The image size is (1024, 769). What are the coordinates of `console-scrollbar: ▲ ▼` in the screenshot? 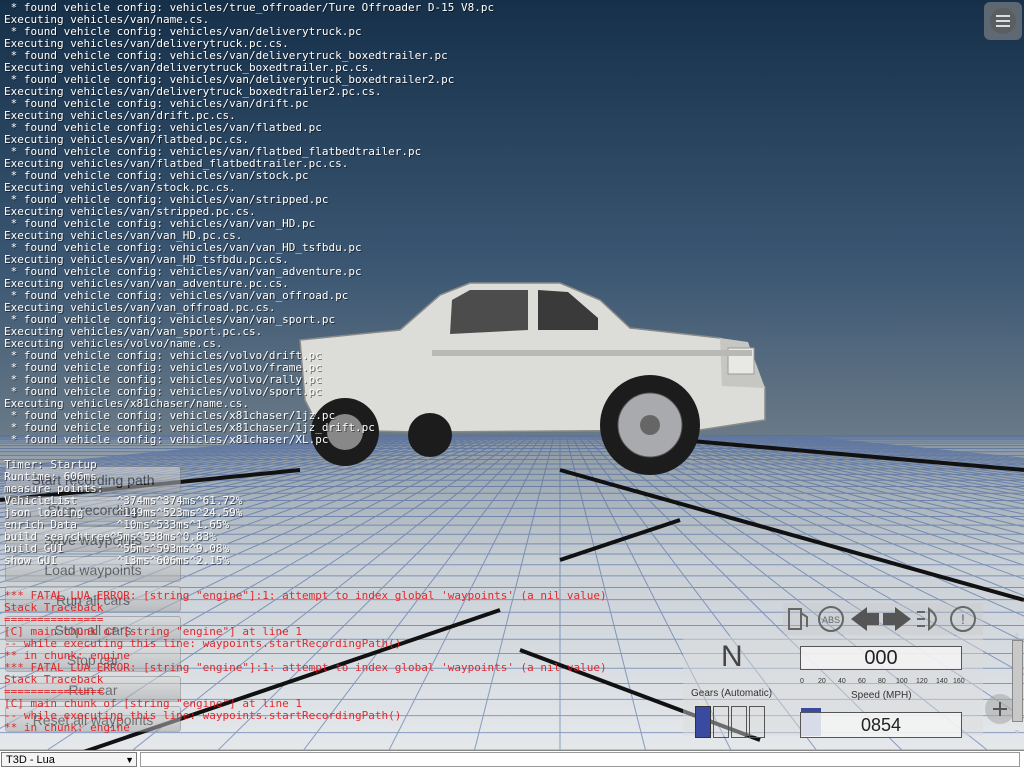 It's located at (1017, 375).